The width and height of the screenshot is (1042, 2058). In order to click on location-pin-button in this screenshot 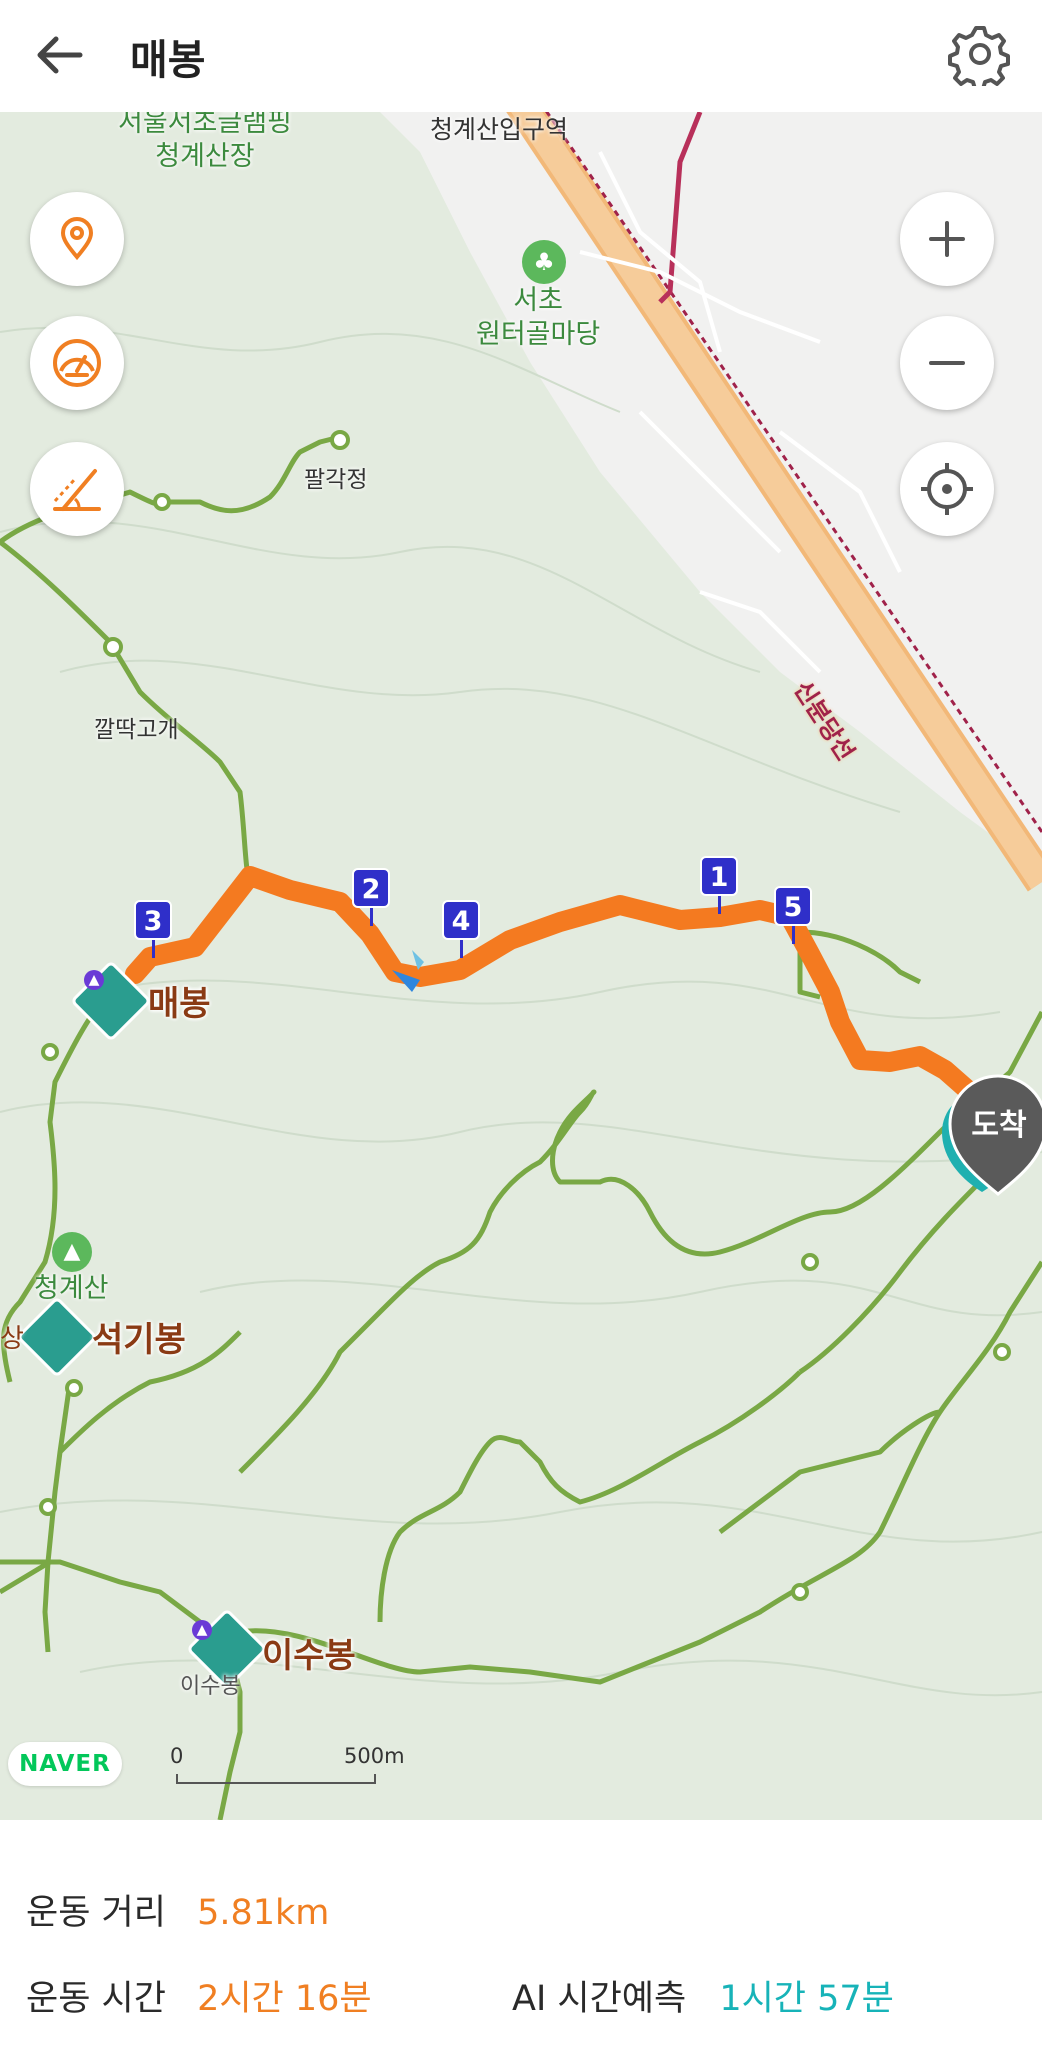, I will do `click(77, 239)`.